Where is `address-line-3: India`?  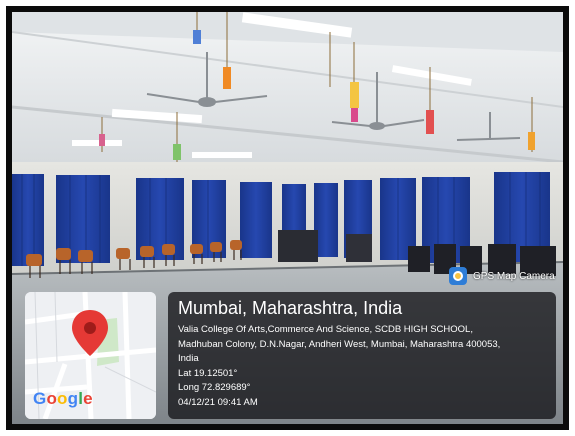 address-line-3: India is located at coordinates (188, 358).